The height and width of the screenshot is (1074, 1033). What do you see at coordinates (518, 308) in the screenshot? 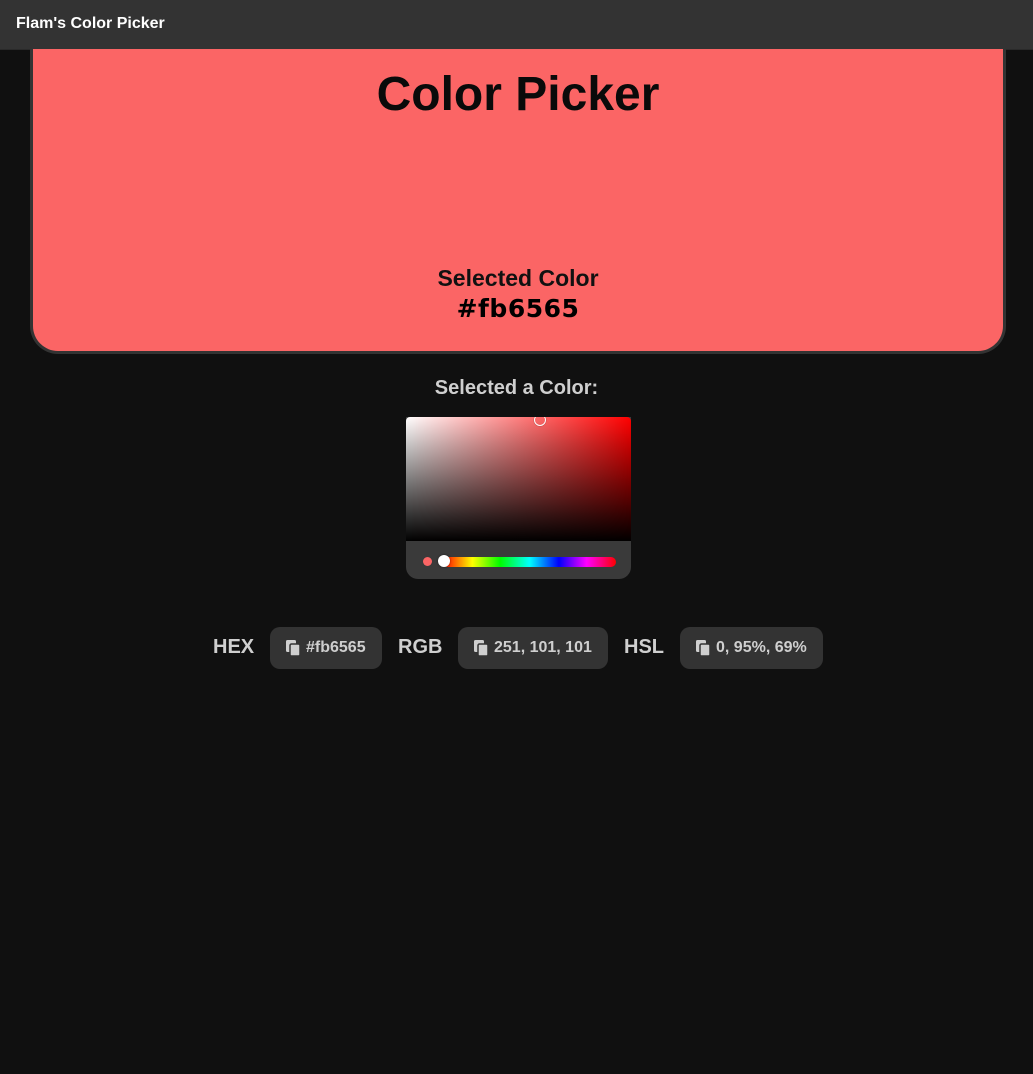
I see `selected-color-hex: #fb6565` at bounding box center [518, 308].